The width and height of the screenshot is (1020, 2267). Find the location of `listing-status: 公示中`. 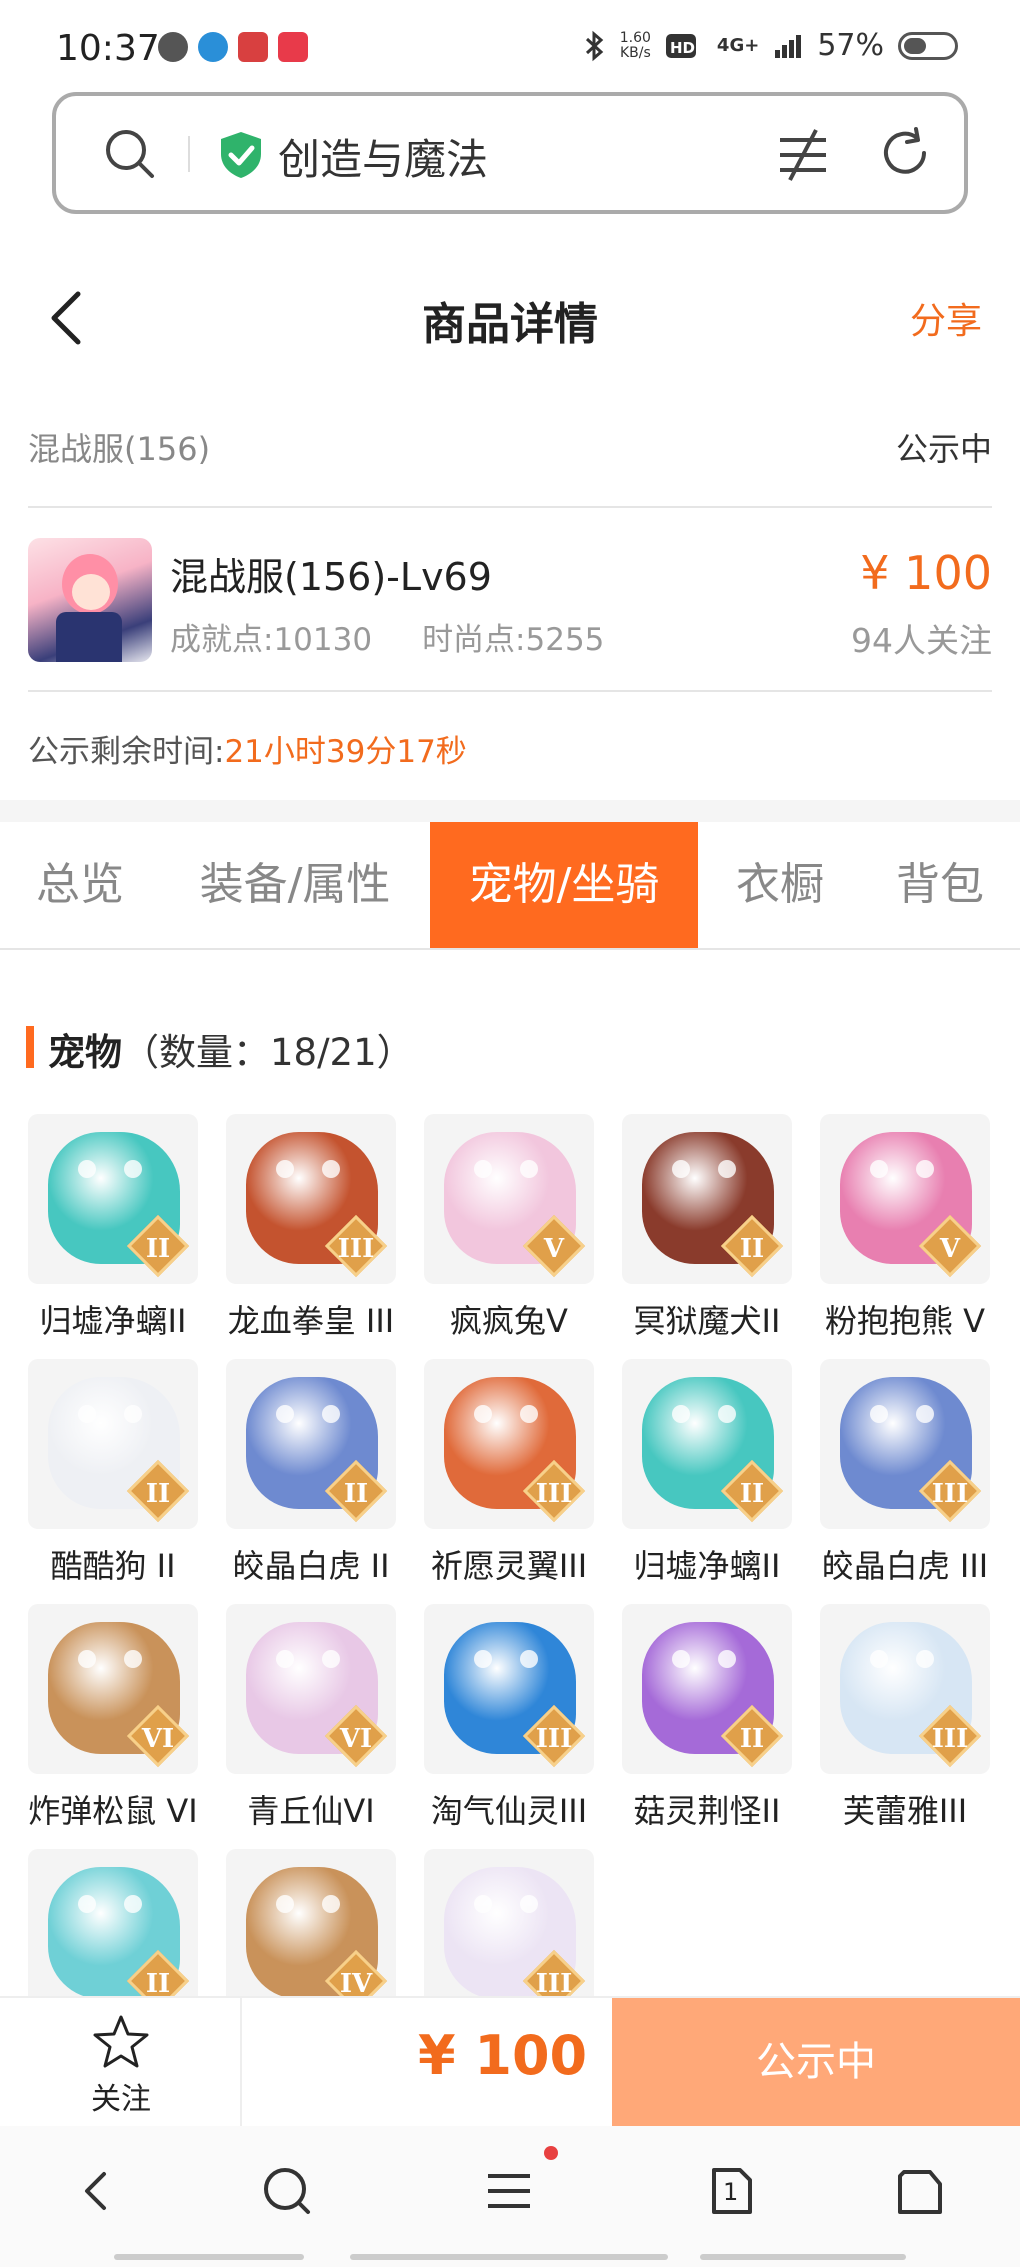

listing-status: 公示中 is located at coordinates (943, 449).